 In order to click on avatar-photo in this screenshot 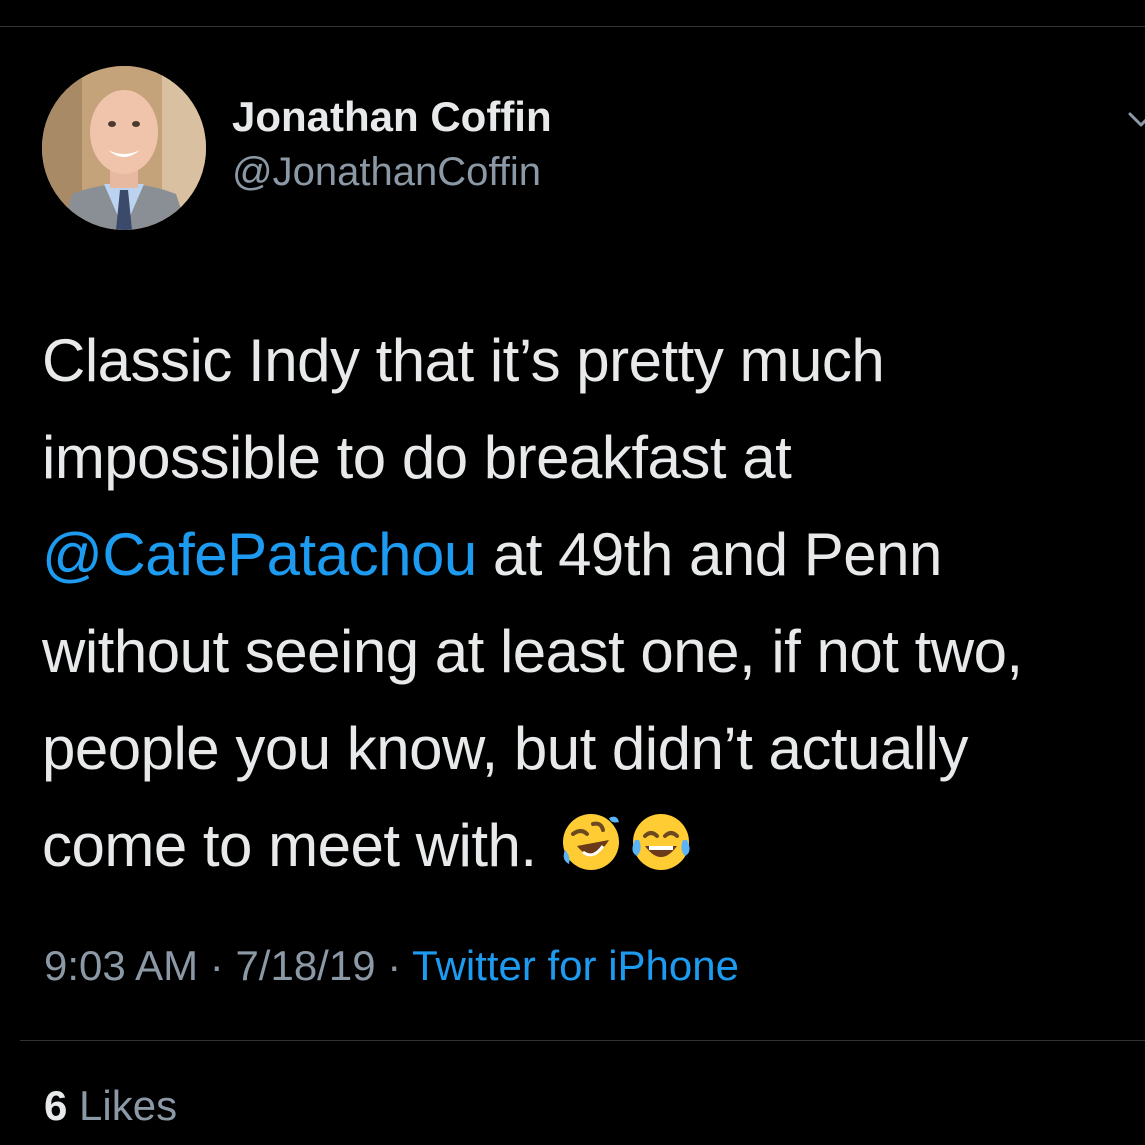, I will do `click(124, 148)`.